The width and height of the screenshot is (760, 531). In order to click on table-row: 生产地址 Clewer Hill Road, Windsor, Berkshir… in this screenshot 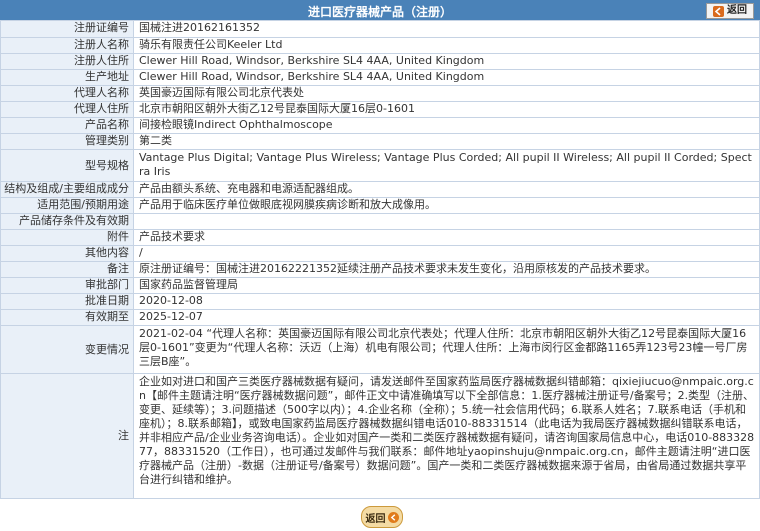, I will do `click(380, 77)`.